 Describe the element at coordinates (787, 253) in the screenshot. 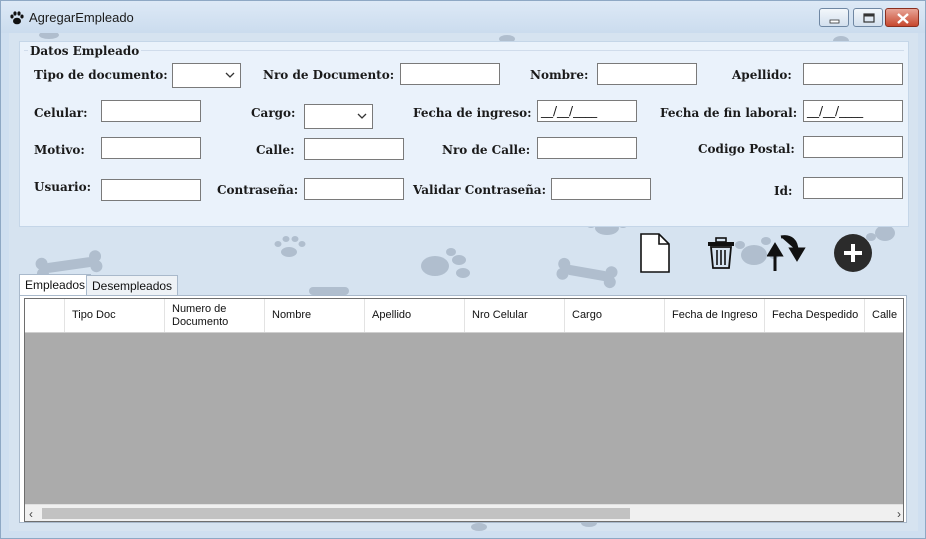

I see `refresh-icon` at that location.